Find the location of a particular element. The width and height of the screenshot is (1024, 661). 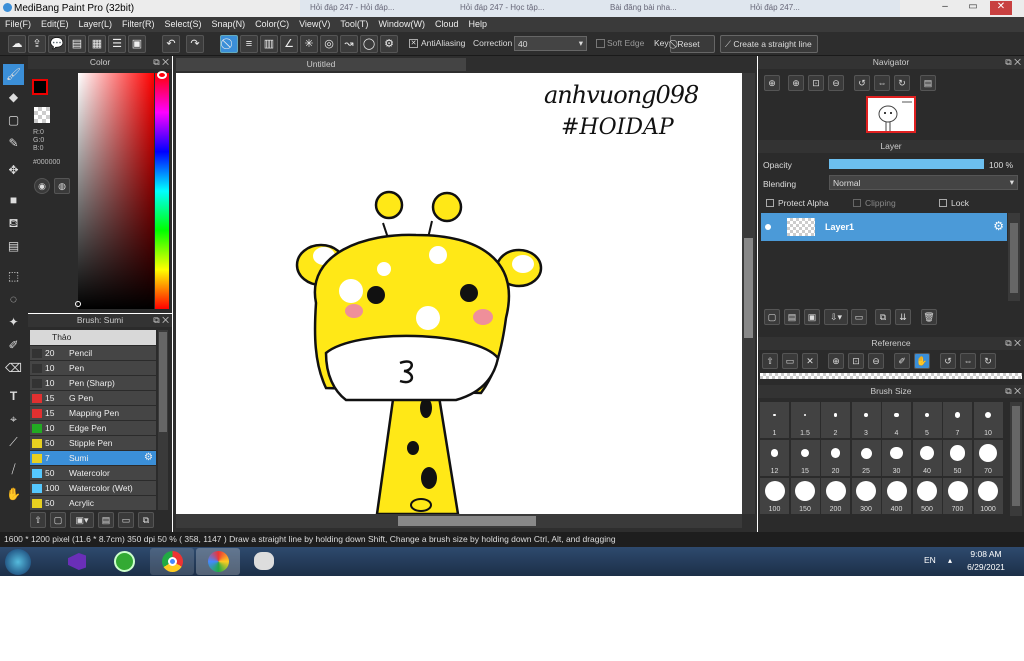

grid-icon: ▣ is located at coordinates (137, 44).